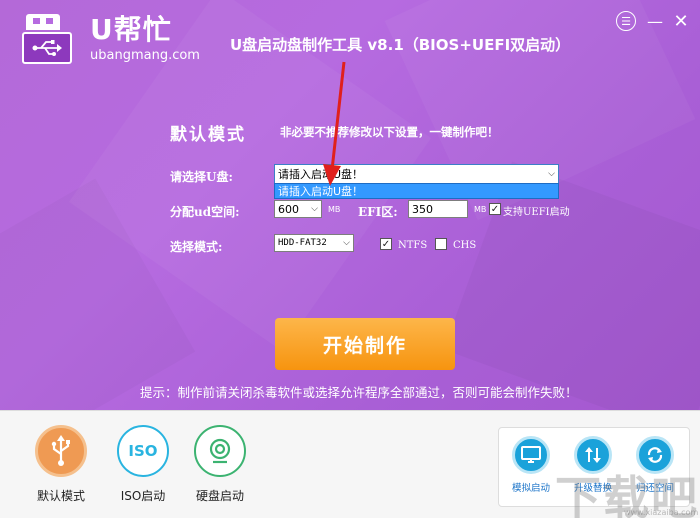 The image size is (700, 518). I want to click on usb-logo-icon, so click(47, 48).